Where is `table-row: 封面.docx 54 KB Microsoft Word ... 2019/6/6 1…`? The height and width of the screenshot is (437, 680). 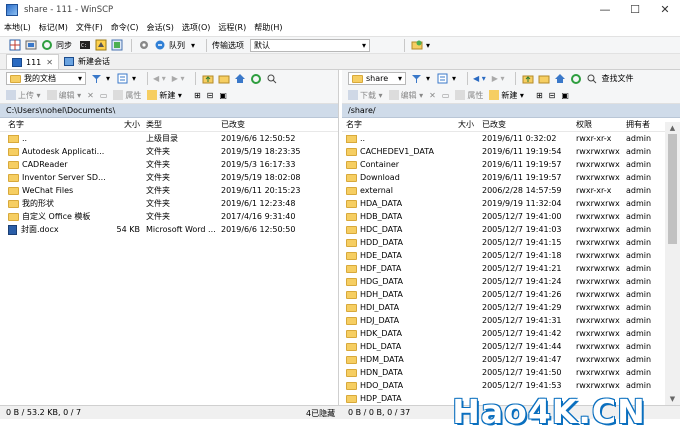 table-row: 封面.docx 54 KB Microsoft Word ... 2019/6/6 1… is located at coordinates (169, 229).